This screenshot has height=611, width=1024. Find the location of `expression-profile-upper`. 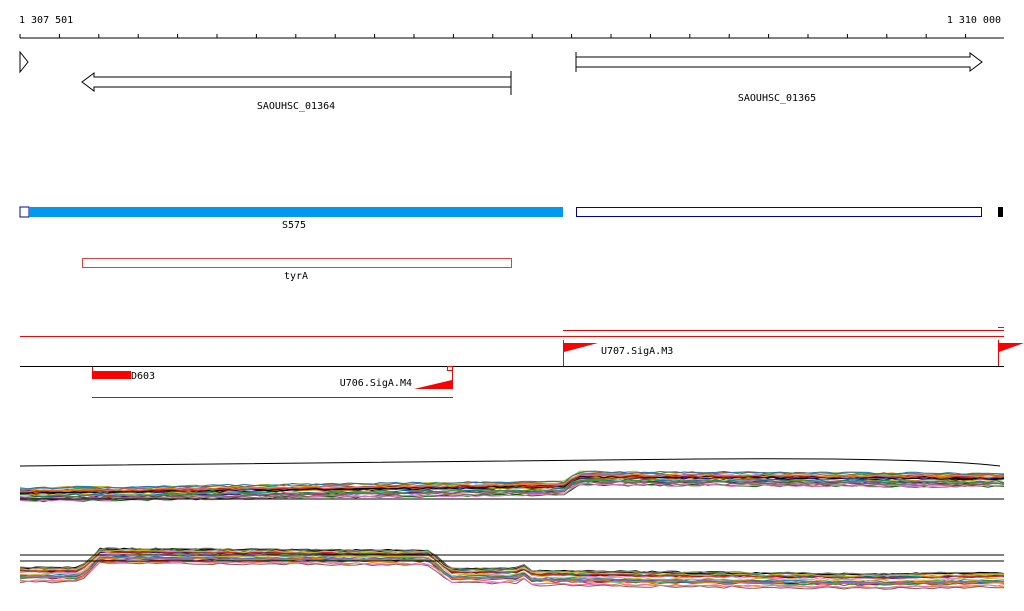

expression-profile-upper is located at coordinates (512, 480).